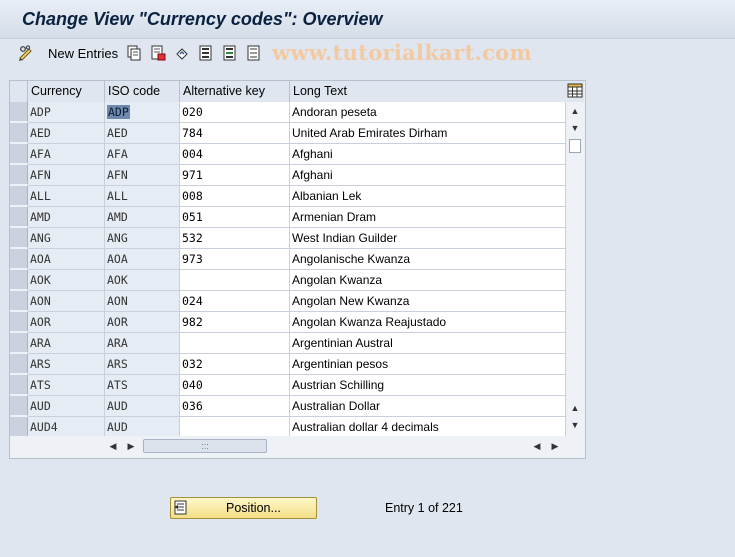 The height and width of the screenshot is (557, 735). What do you see at coordinates (235, 112) in the screenshot?
I see `cell-alternative-key: 020` at bounding box center [235, 112].